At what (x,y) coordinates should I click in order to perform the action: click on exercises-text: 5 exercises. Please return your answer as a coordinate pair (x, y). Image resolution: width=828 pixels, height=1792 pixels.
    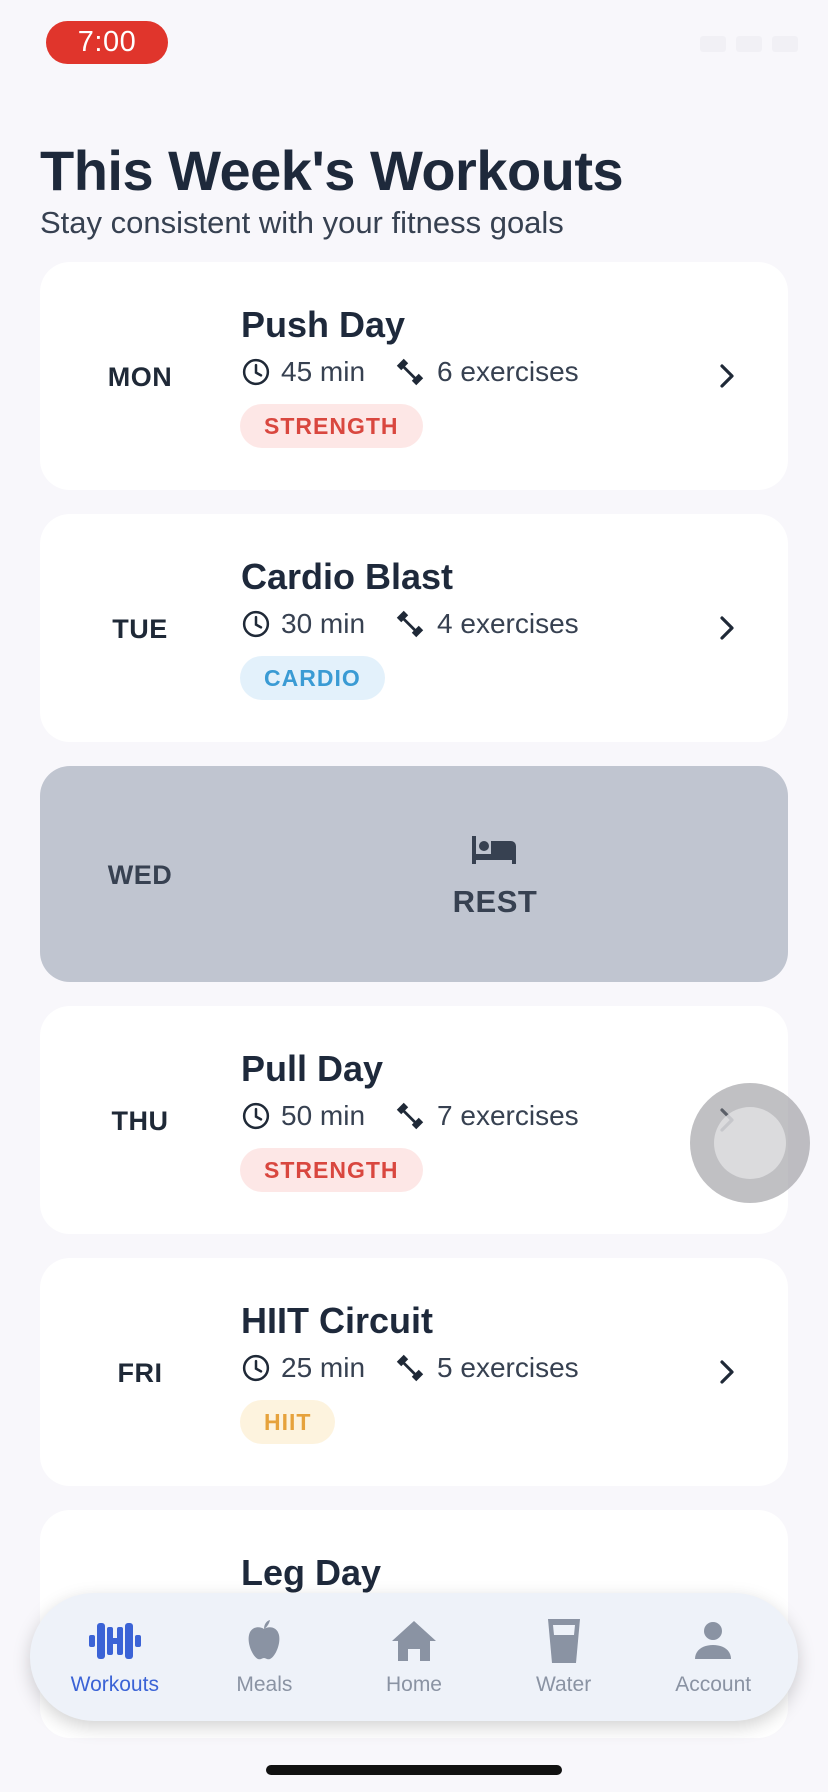
    Looking at the image, I should click on (508, 1367).